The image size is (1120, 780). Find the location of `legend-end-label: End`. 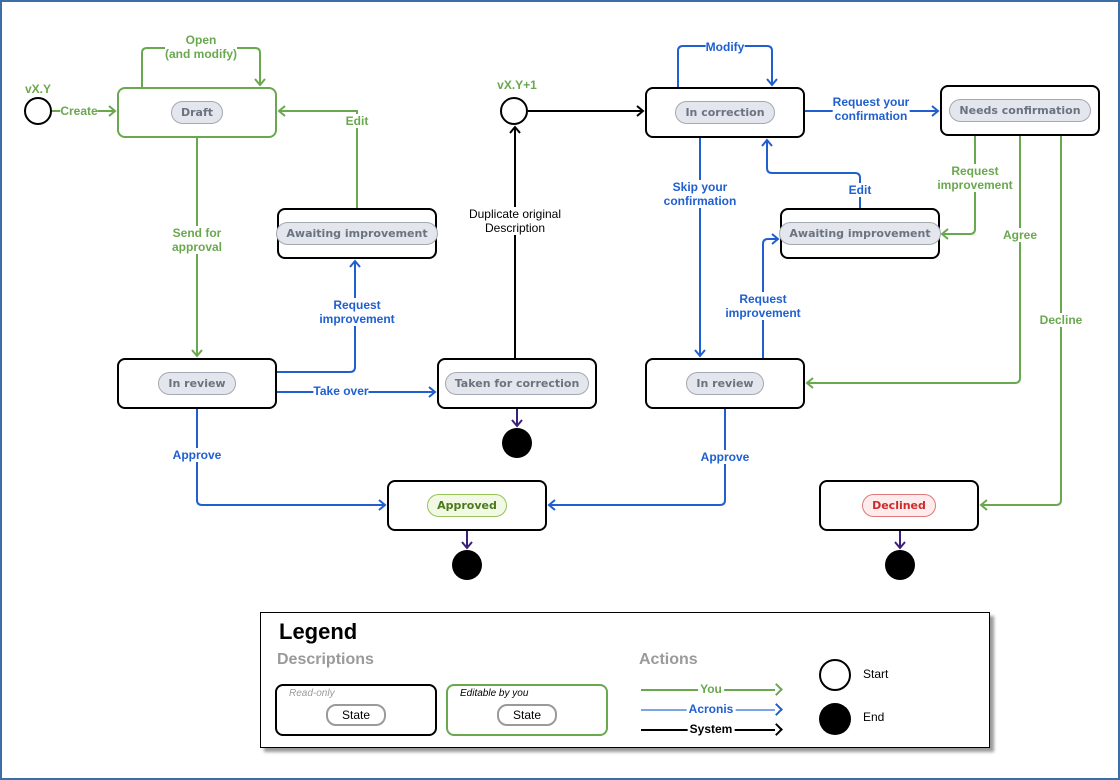

legend-end-label: End is located at coordinates (874, 717).